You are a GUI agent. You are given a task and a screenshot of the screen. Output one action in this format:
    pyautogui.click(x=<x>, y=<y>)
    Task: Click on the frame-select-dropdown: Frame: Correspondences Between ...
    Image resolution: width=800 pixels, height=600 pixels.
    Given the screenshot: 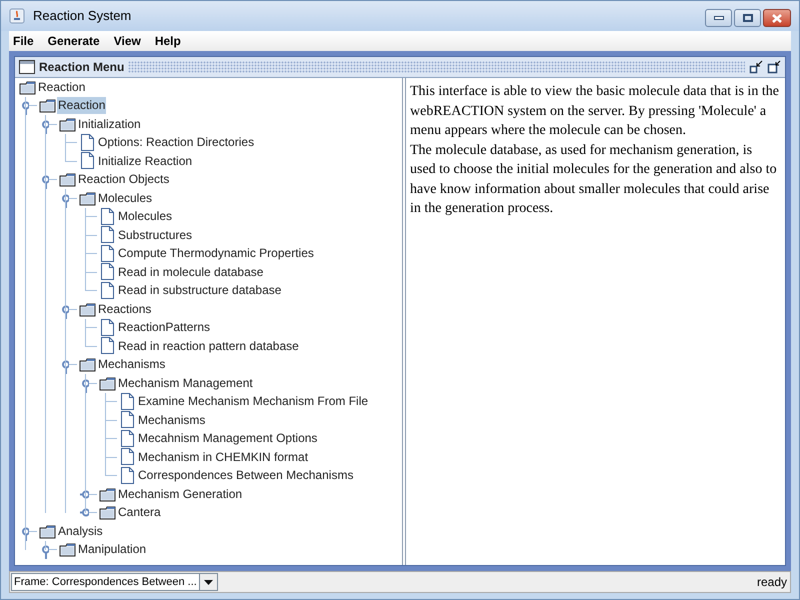 What is the action you would take?
    pyautogui.click(x=114, y=582)
    